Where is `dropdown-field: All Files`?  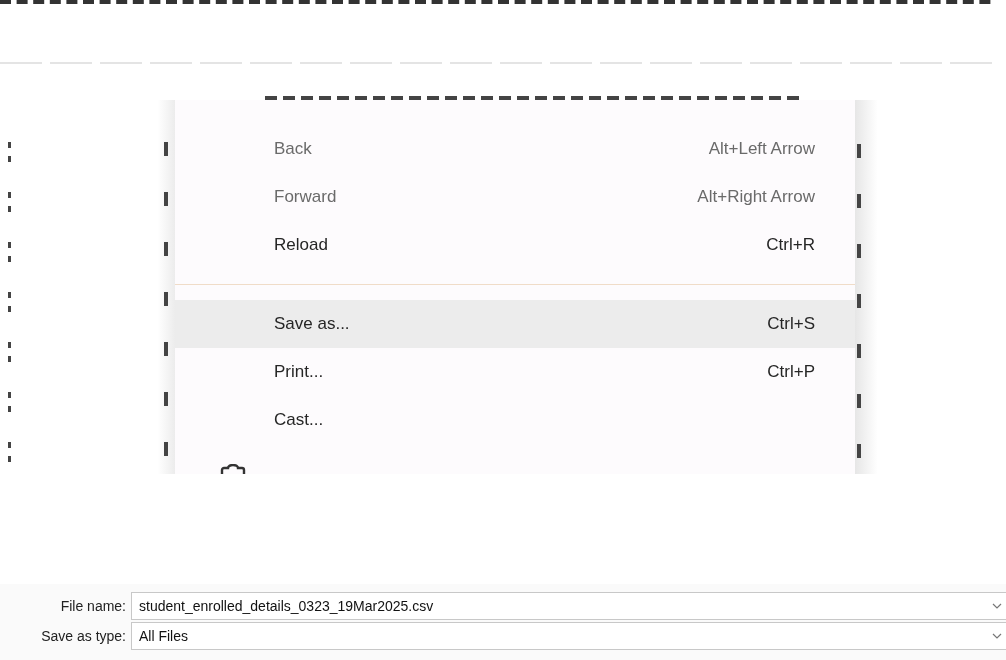 dropdown-field: All Files is located at coordinates (568, 636).